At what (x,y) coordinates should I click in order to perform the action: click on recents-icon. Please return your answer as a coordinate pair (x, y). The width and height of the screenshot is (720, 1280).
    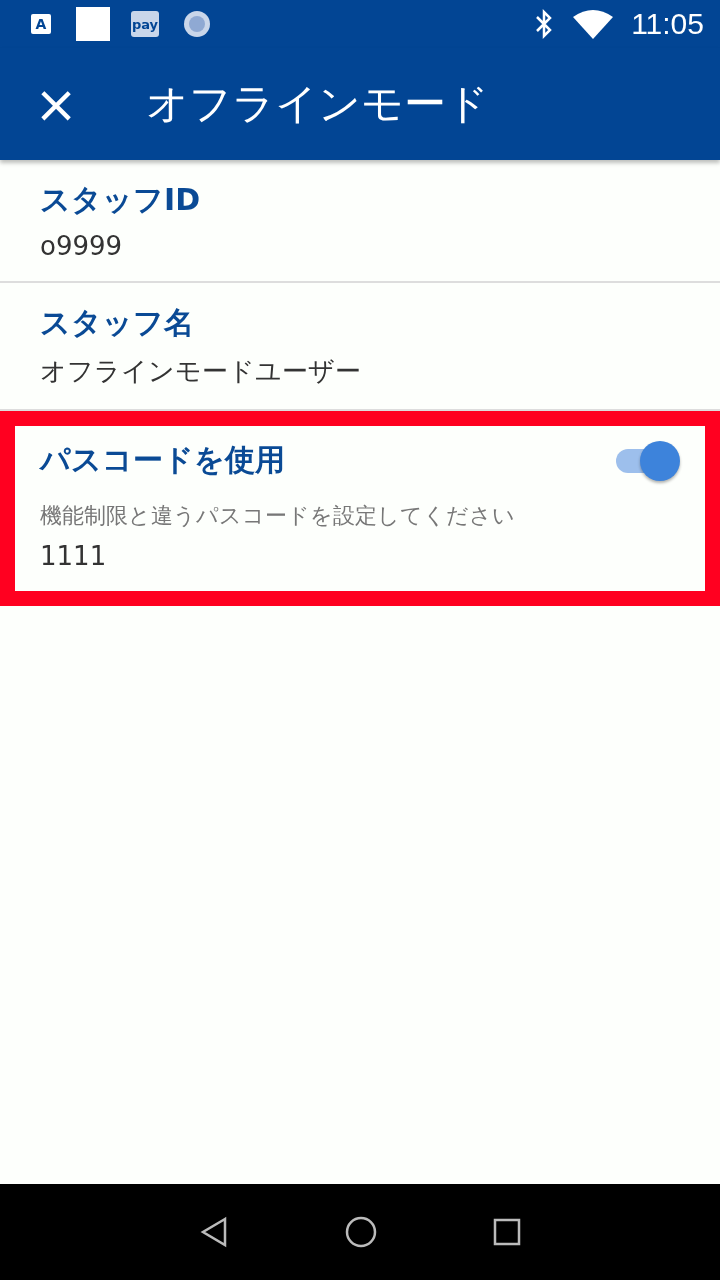
    Looking at the image, I should click on (507, 1232).